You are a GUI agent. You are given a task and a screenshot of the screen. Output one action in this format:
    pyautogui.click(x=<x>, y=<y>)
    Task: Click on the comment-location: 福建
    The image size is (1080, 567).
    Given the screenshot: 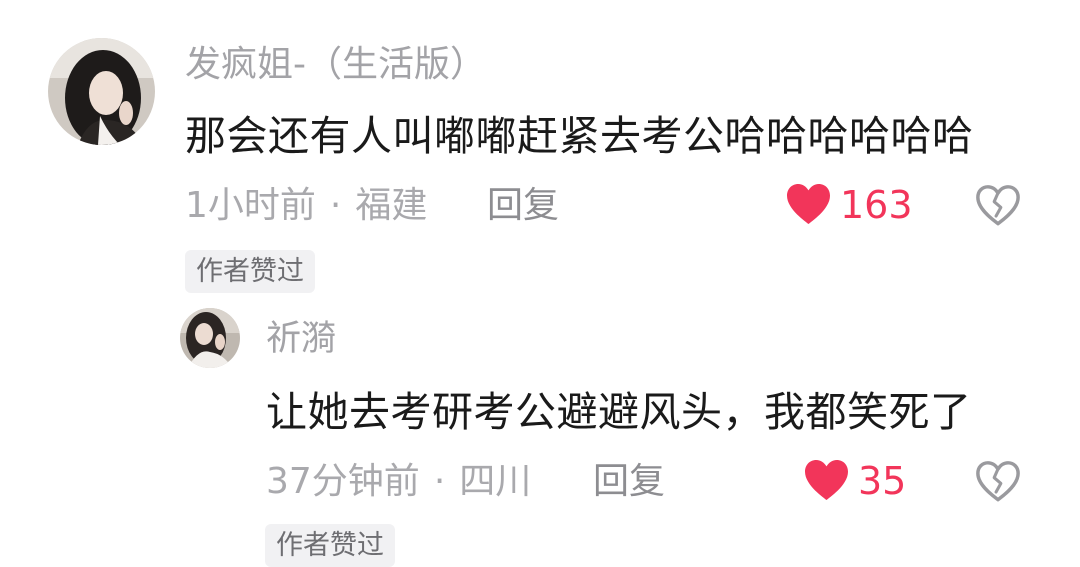 What is the action you would take?
    pyautogui.click(x=391, y=205)
    